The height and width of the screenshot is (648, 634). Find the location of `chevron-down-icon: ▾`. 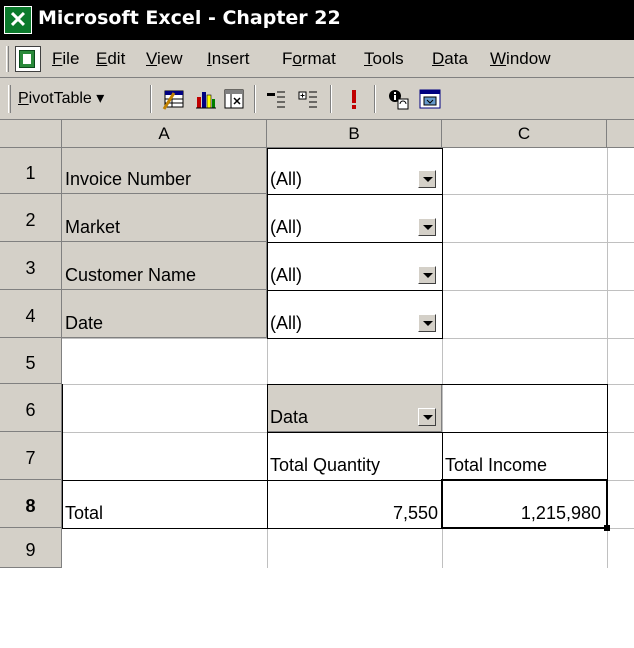

chevron-down-icon: ▾ is located at coordinates (100, 98).